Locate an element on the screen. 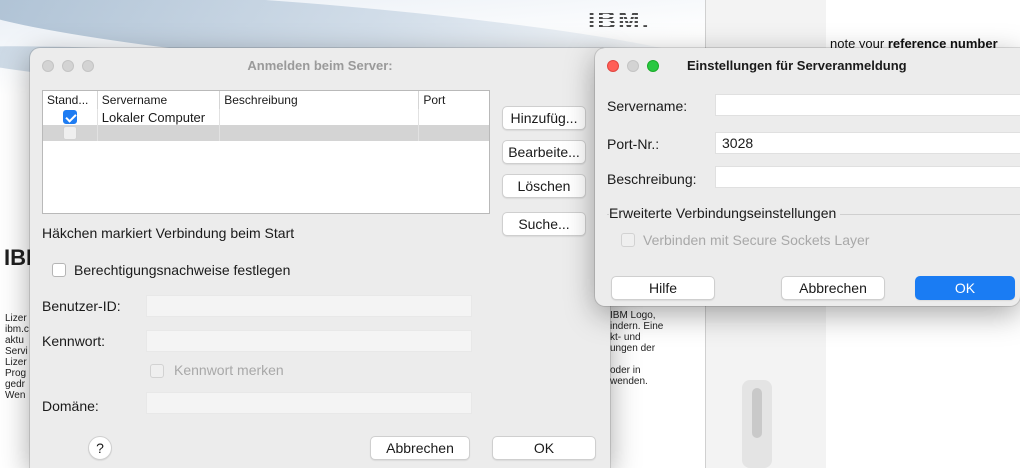 The width and height of the screenshot is (1020, 468). login-dialog-title: Anmelden beim Server: is located at coordinates (320, 65).